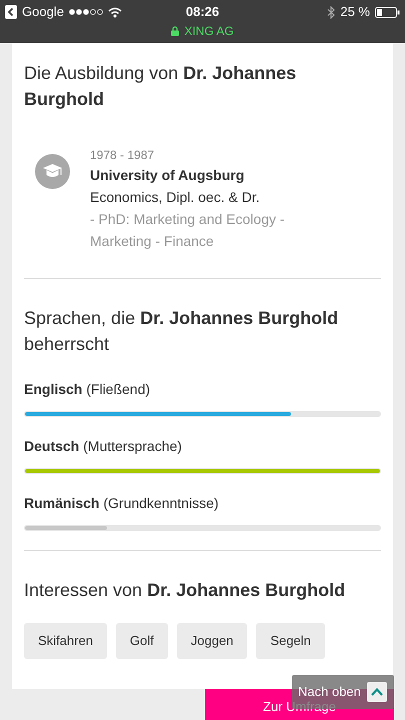 This screenshot has height=720, width=405. Describe the element at coordinates (185, 590) in the screenshot. I see `section-title: Interessen von Dr. Johannes Burghold` at that location.